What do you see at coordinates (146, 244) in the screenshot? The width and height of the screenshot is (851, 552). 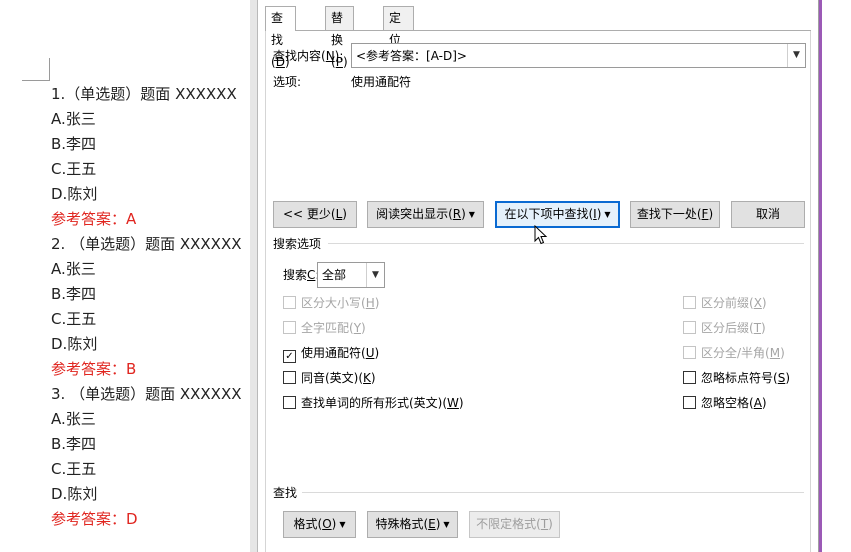 I see `document-line: 2. （单选题）题面 XXXXXX` at bounding box center [146, 244].